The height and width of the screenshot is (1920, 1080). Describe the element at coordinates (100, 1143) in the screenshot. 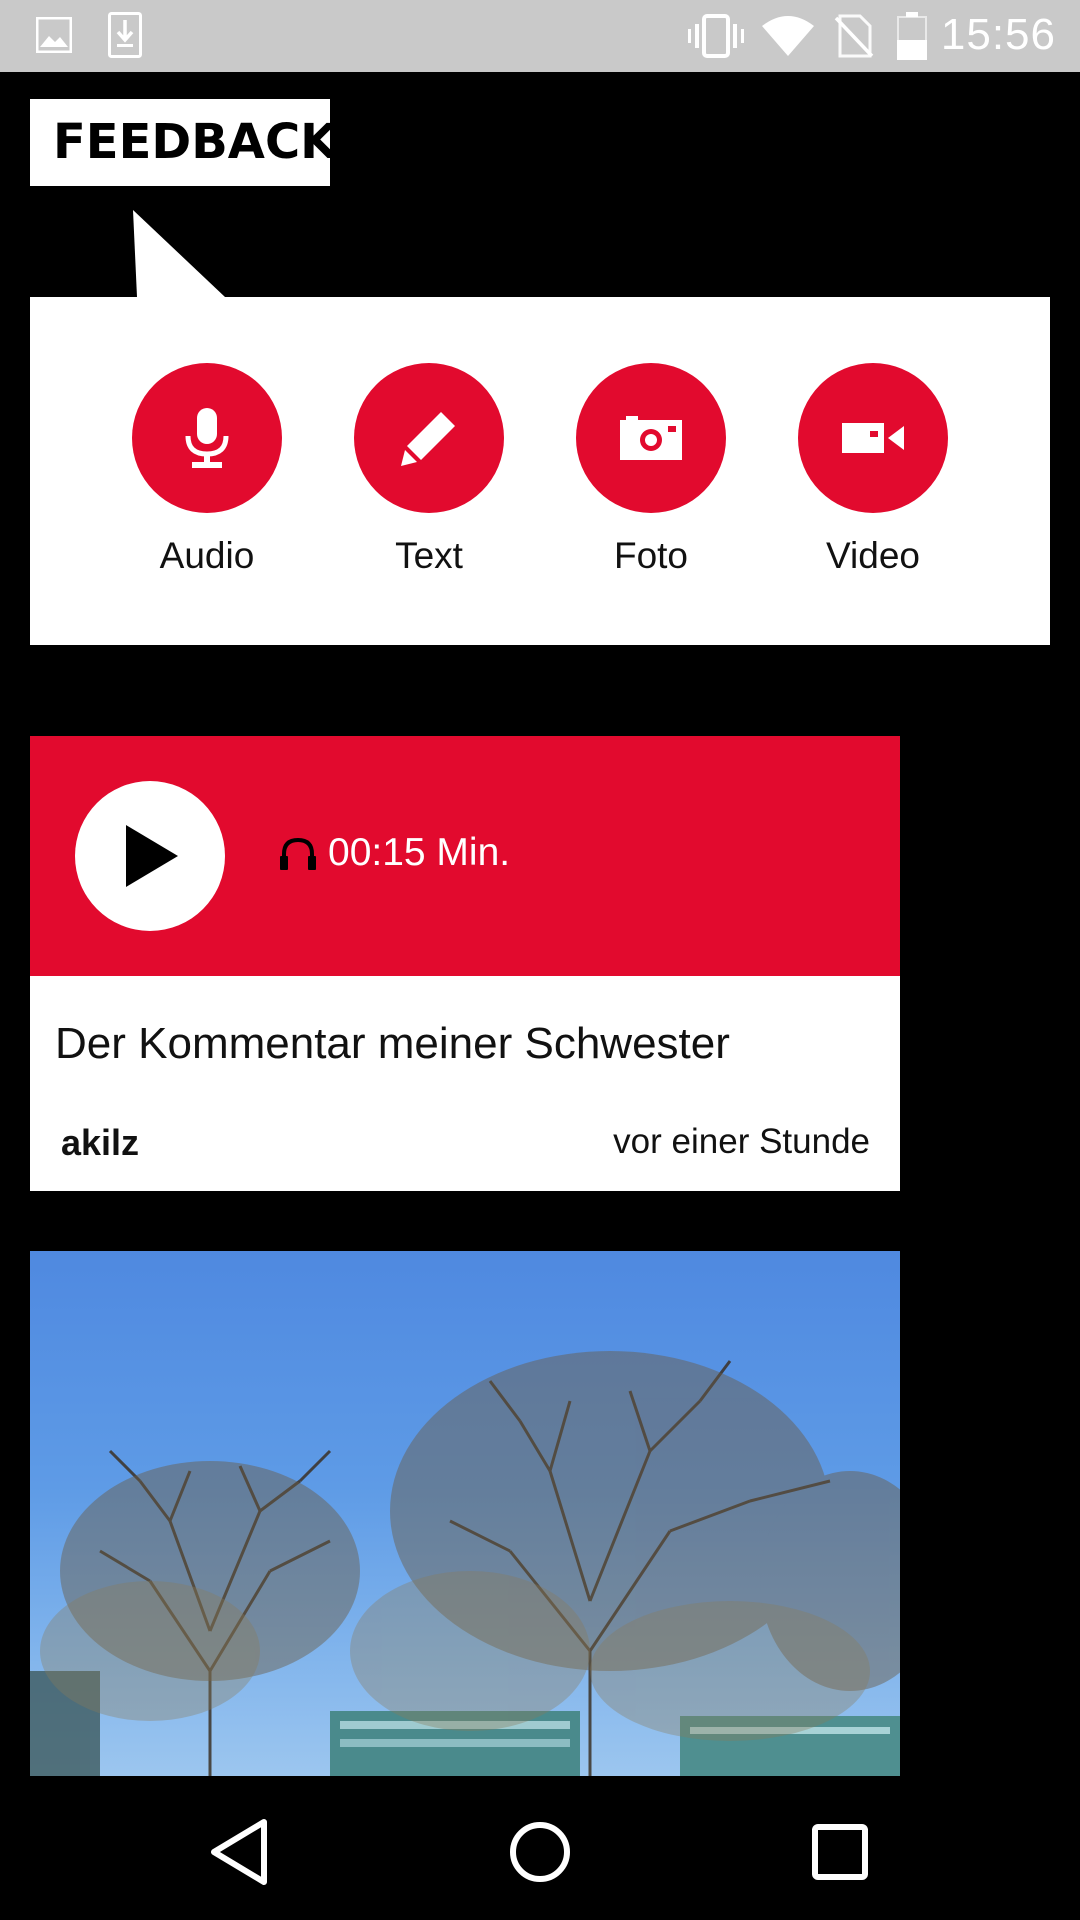

I see `post-author: akilz` at that location.